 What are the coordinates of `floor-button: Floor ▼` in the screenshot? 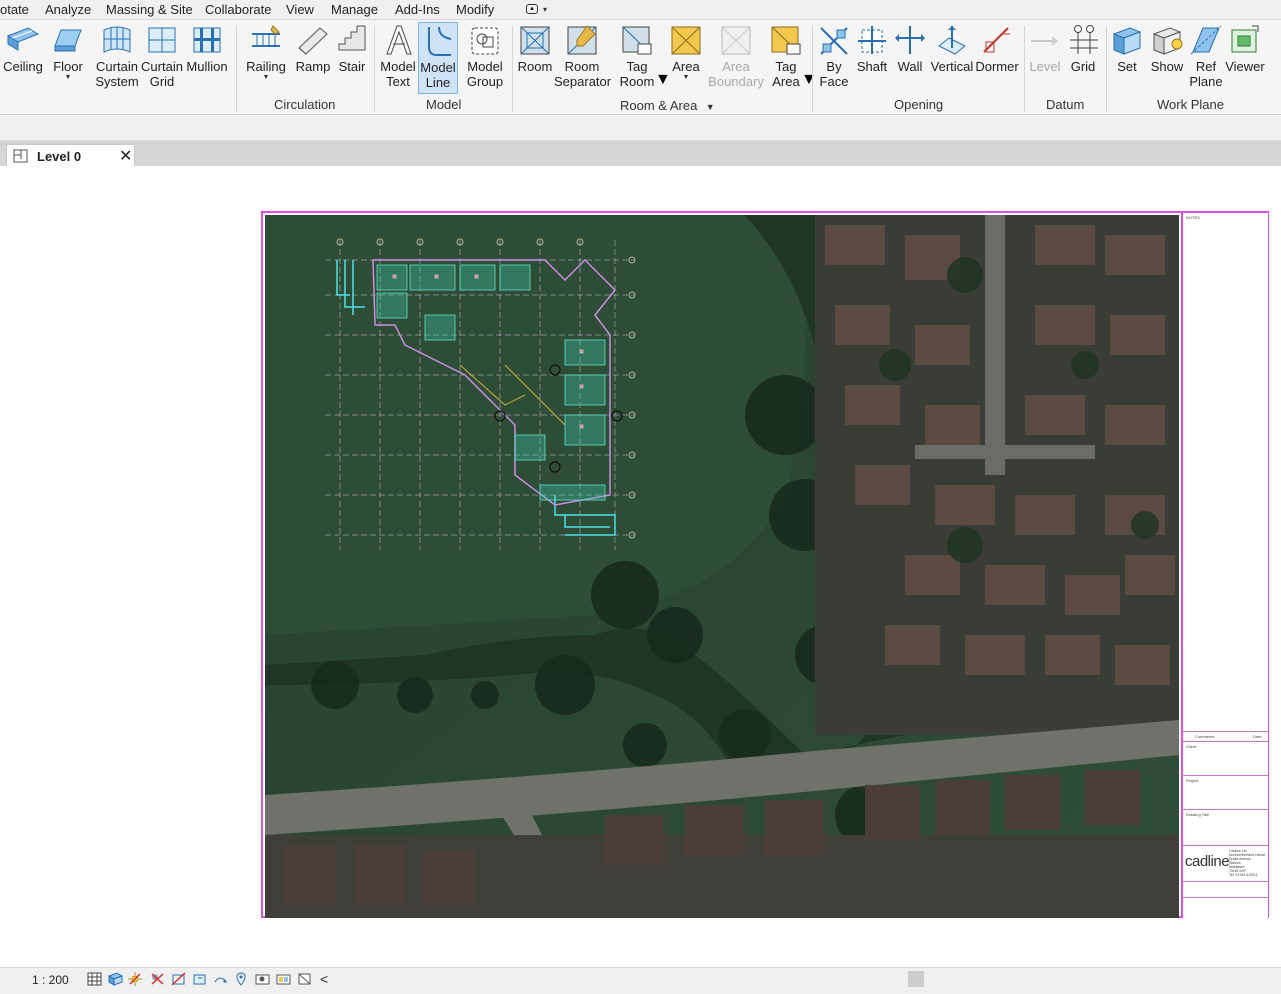 It's located at (68, 58).